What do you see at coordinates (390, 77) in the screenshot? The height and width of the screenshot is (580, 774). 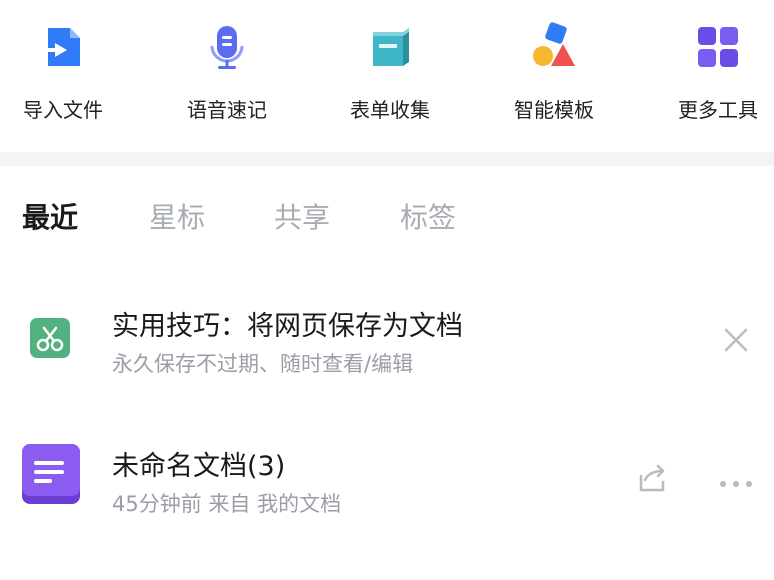 I see `quick-action-form-collect: 表单收集` at bounding box center [390, 77].